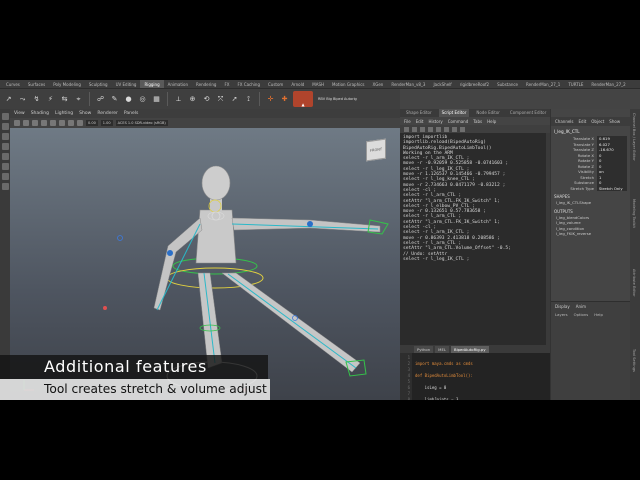  I want to click on textured-icon, so click(44, 123).